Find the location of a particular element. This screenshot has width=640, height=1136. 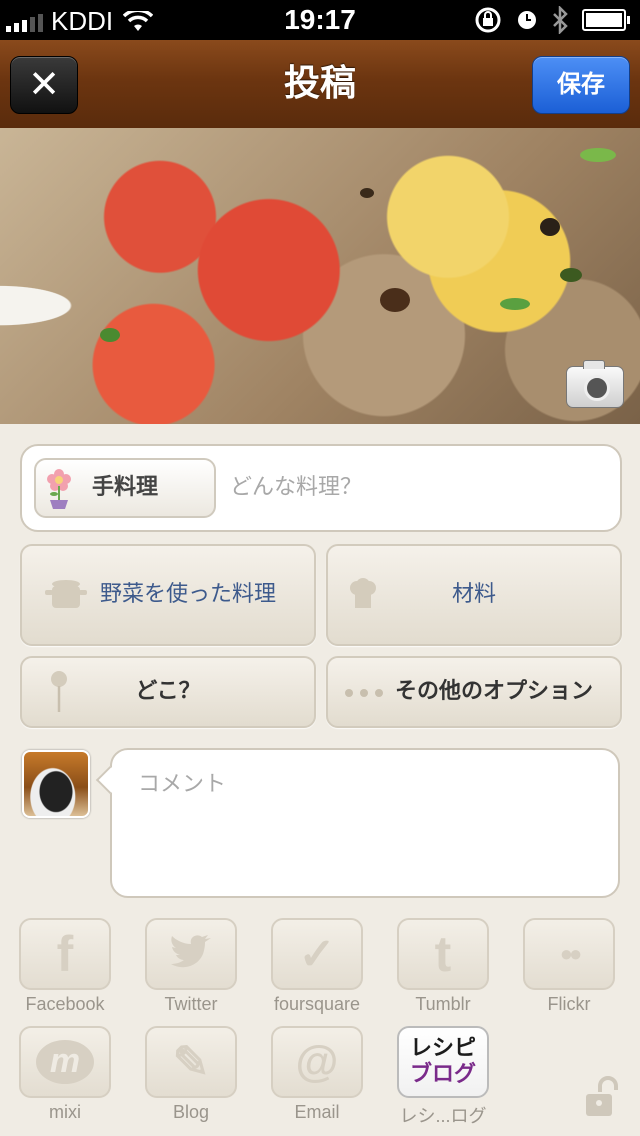

share-label: Blog is located at coordinates (191, 1112).